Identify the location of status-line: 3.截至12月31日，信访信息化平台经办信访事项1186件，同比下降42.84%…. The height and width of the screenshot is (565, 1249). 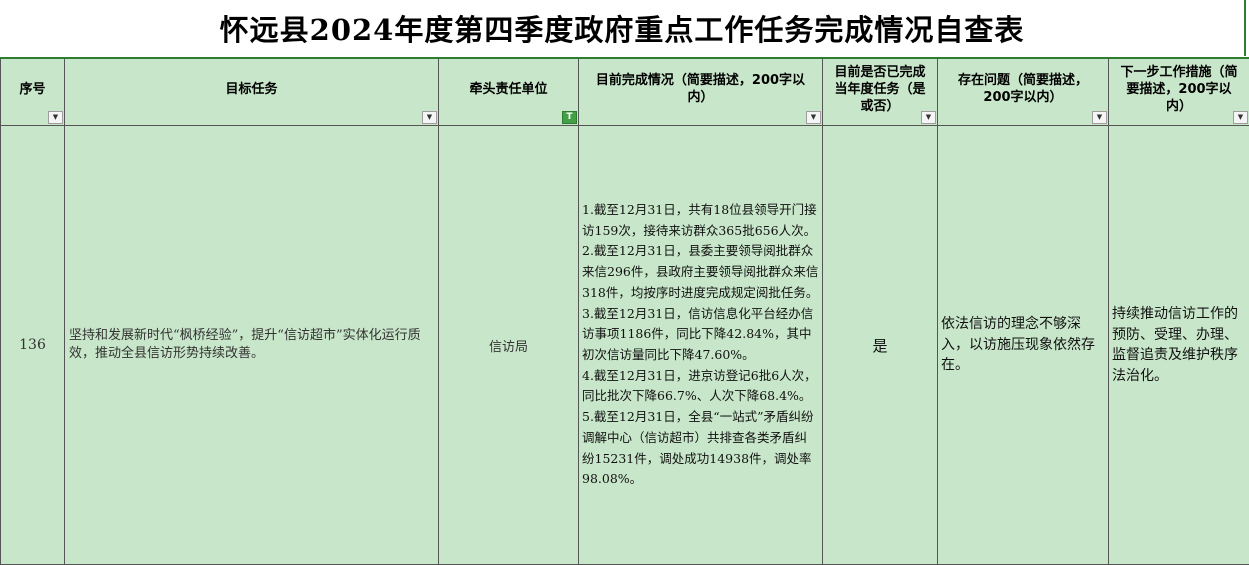
(700, 335).